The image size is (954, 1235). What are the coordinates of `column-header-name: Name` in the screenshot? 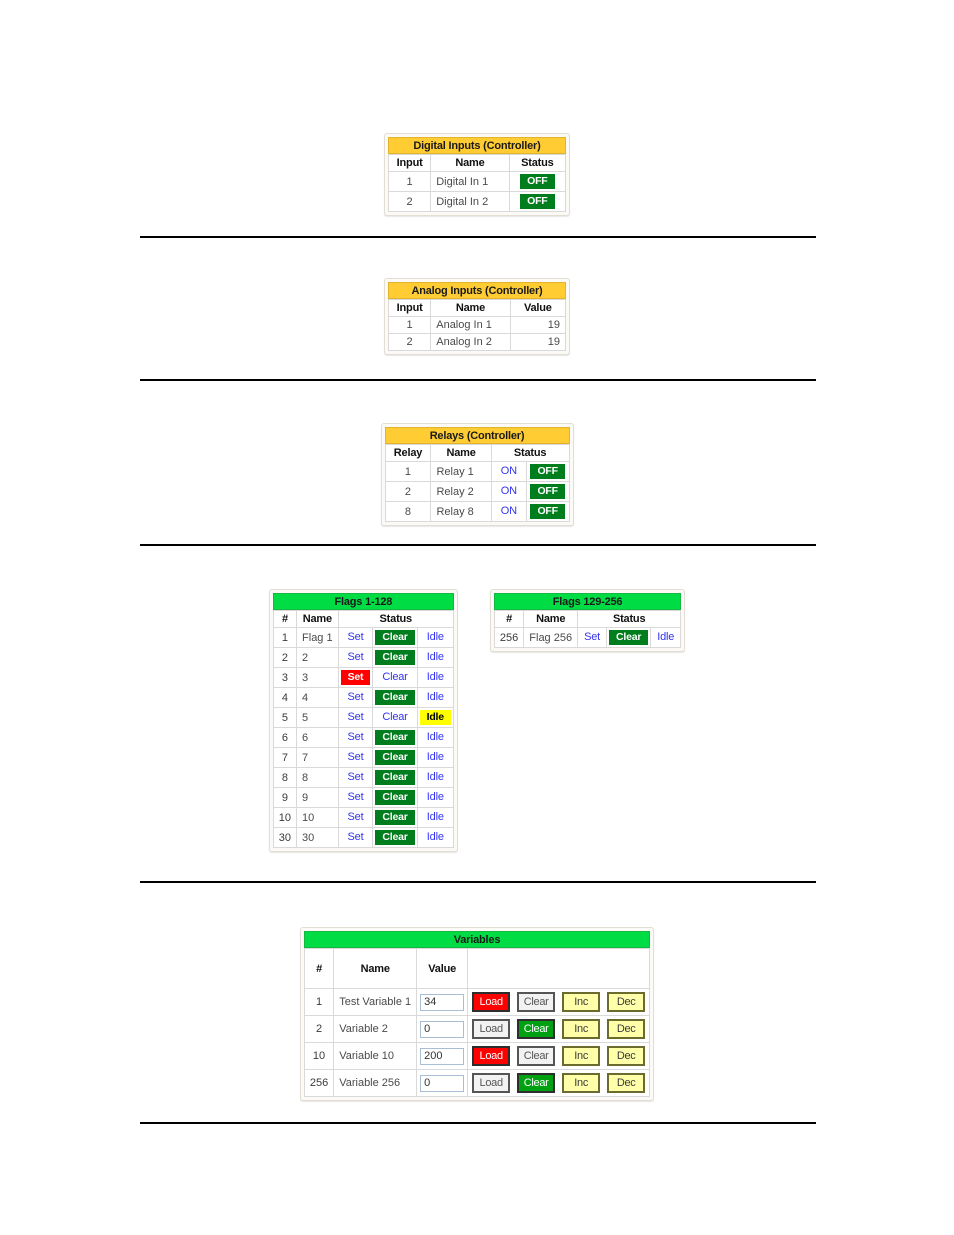 It's located at (551, 619).